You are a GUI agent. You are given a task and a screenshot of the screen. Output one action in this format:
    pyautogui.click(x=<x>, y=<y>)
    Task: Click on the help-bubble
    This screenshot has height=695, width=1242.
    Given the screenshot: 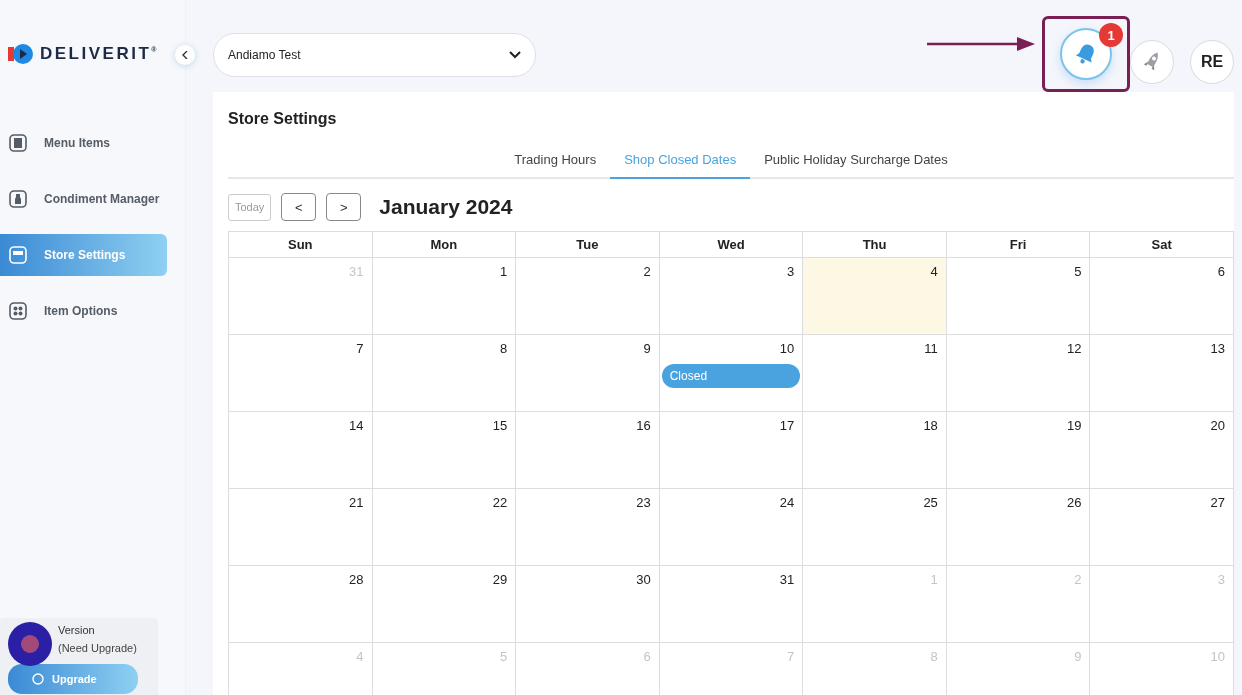 What is the action you would take?
    pyautogui.click(x=30, y=644)
    